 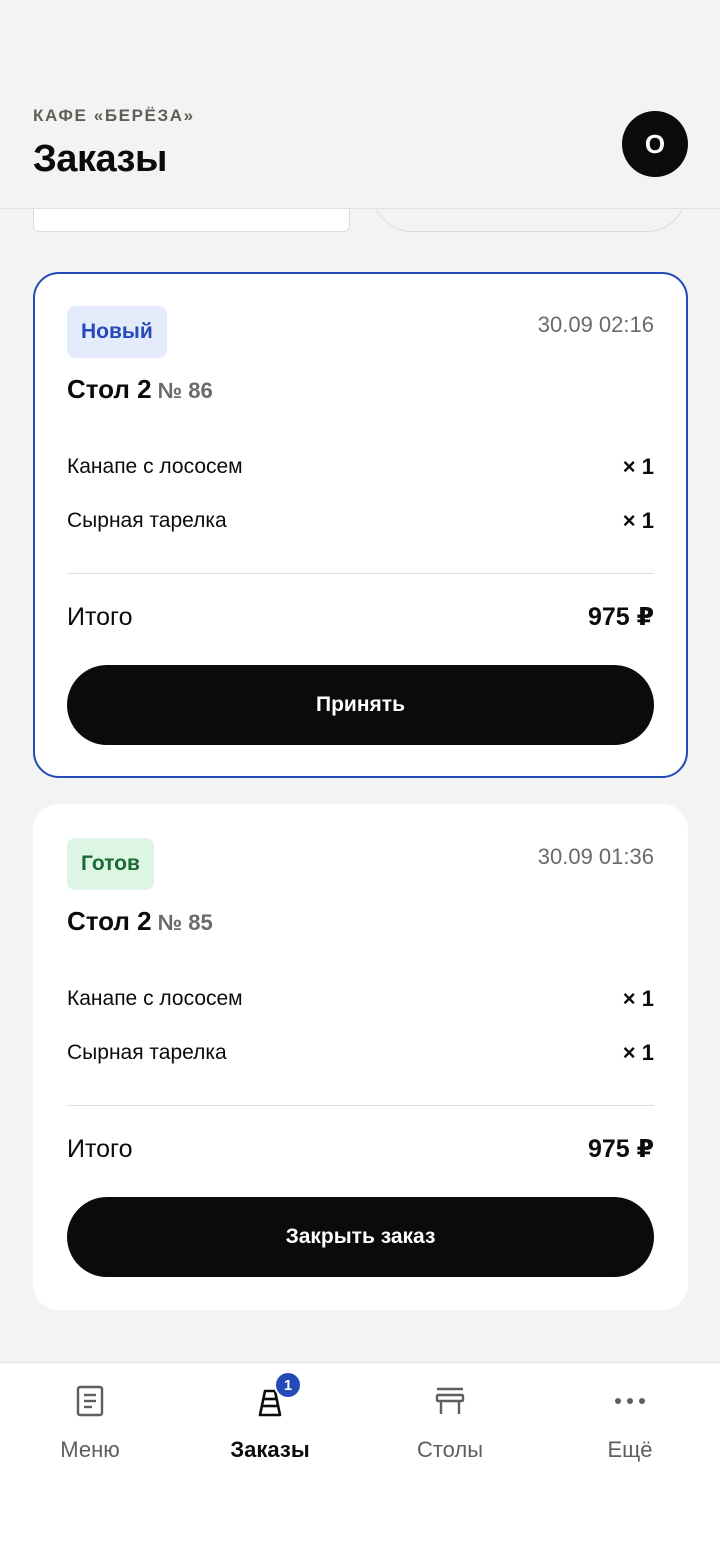 I want to click on orders-bag-icon: 1, so click(x=277, y=1395).